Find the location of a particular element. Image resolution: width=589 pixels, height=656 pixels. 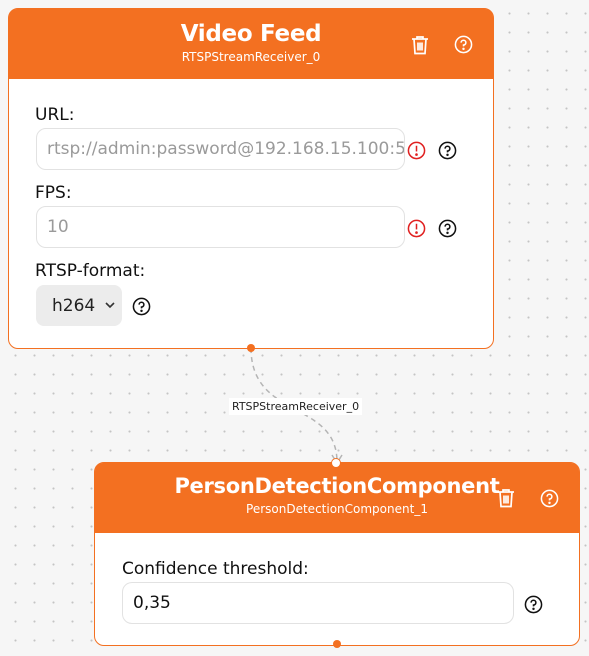

fps-field: 10 is located at coordinates (220, 227).